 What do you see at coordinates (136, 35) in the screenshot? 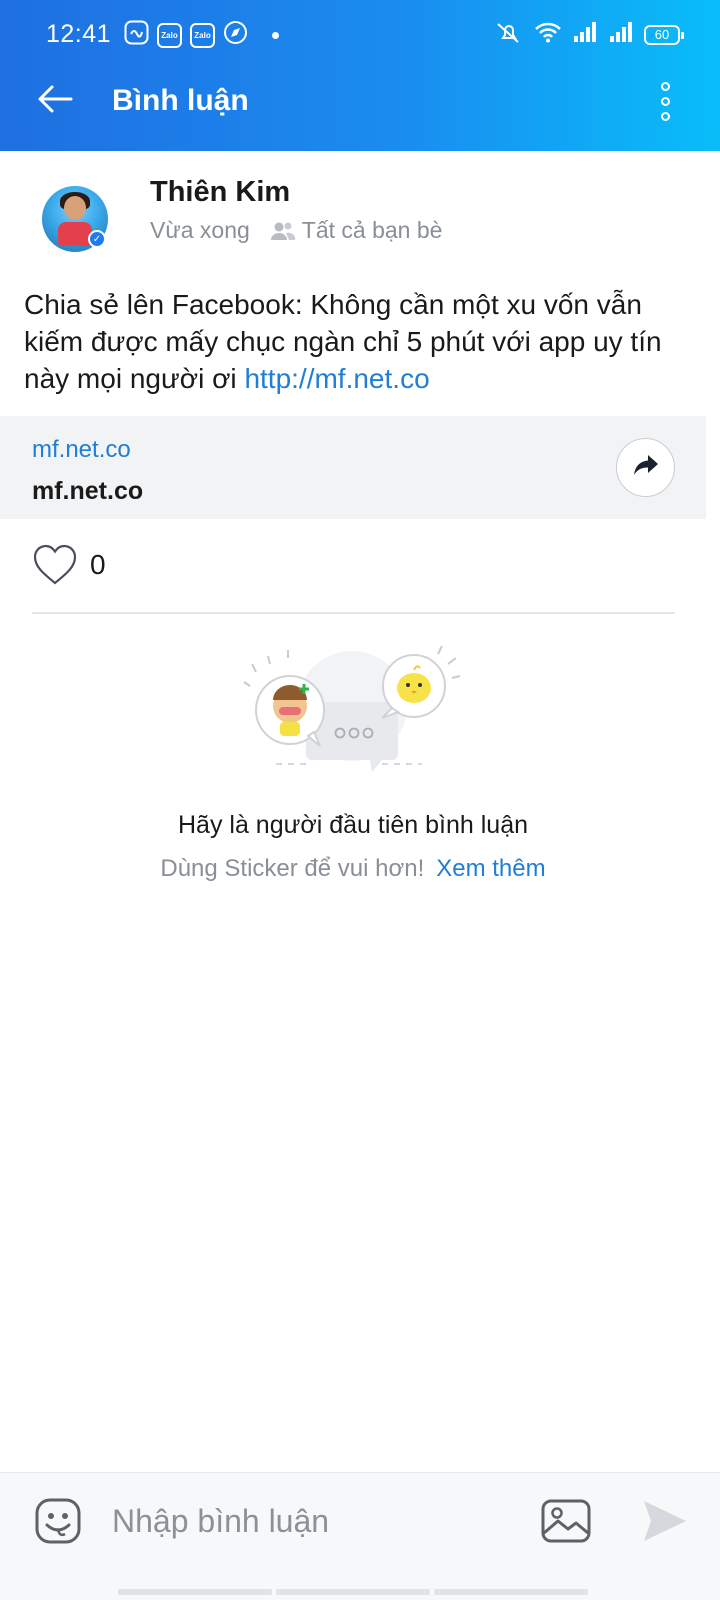
I see `chat-bubble-icon` at bounding box center [136, 35].